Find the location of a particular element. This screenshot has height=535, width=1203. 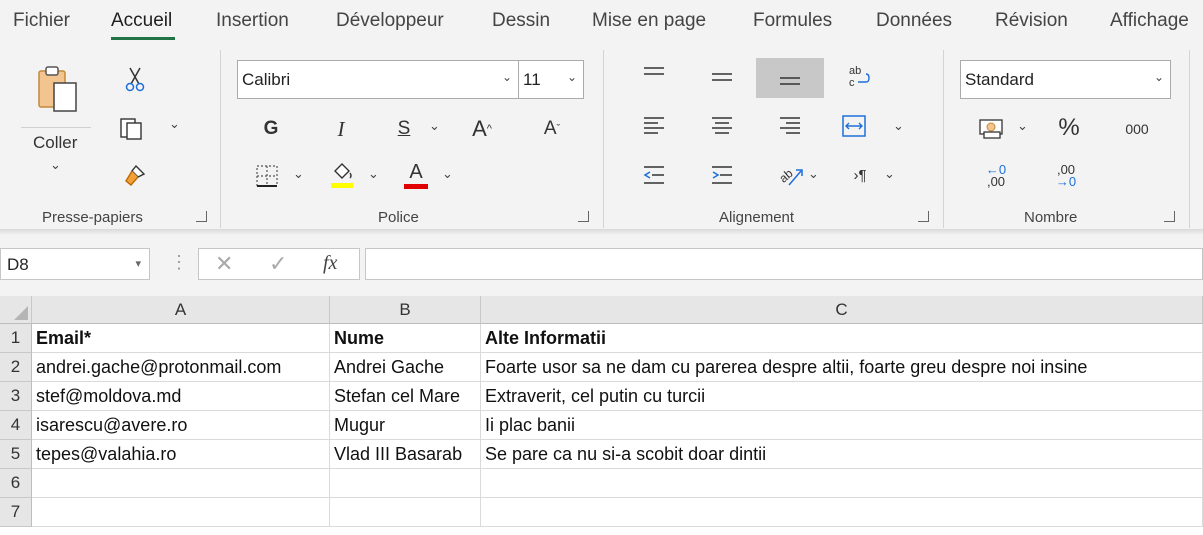

cell-b2: Andrei Gache is located at coordinates (405, 367).